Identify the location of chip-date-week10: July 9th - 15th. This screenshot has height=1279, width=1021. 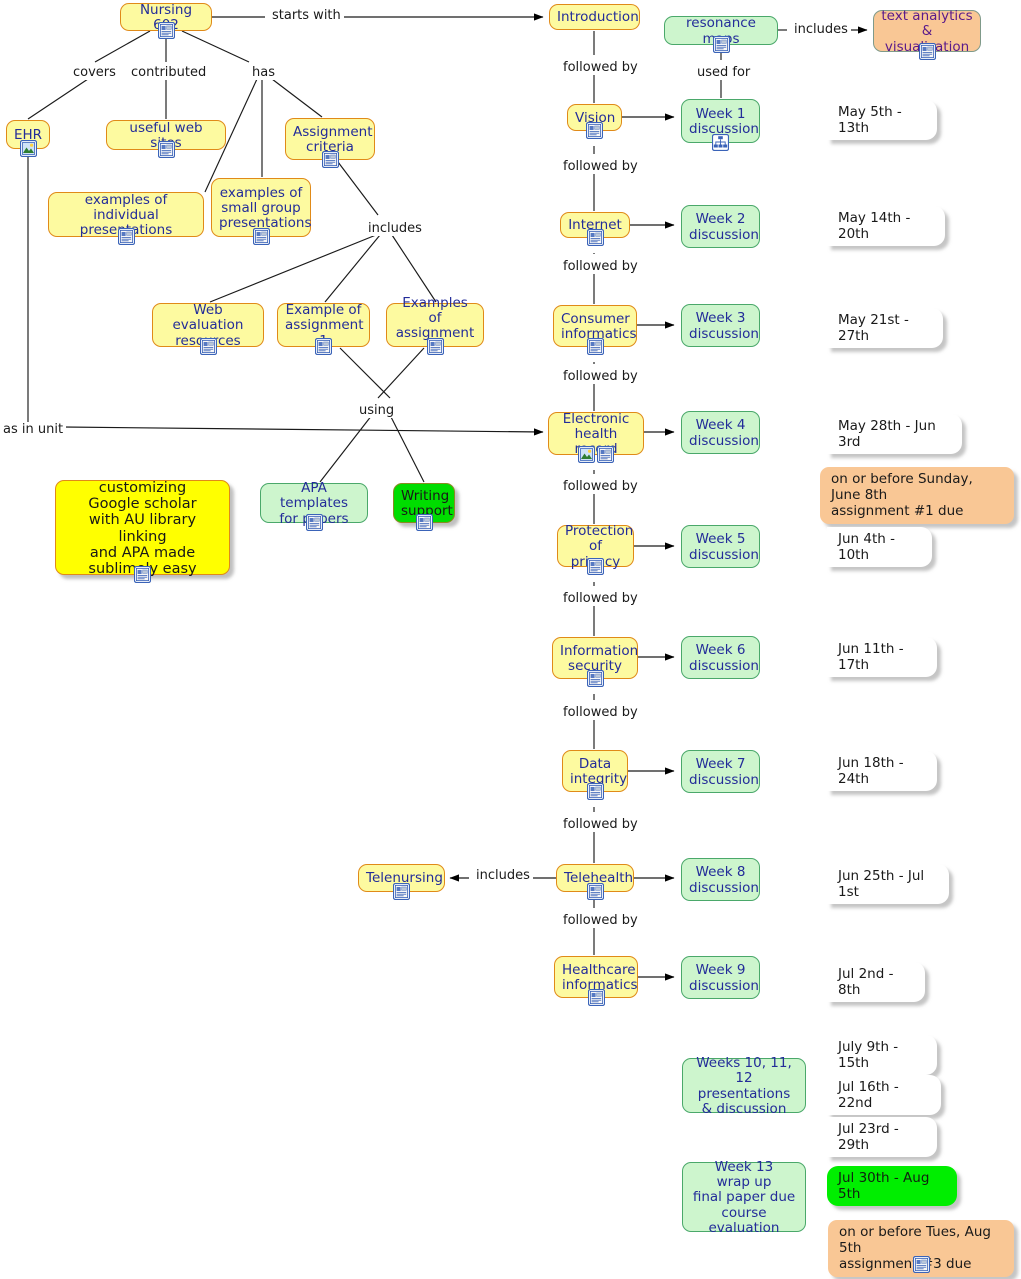
(882, 1055).